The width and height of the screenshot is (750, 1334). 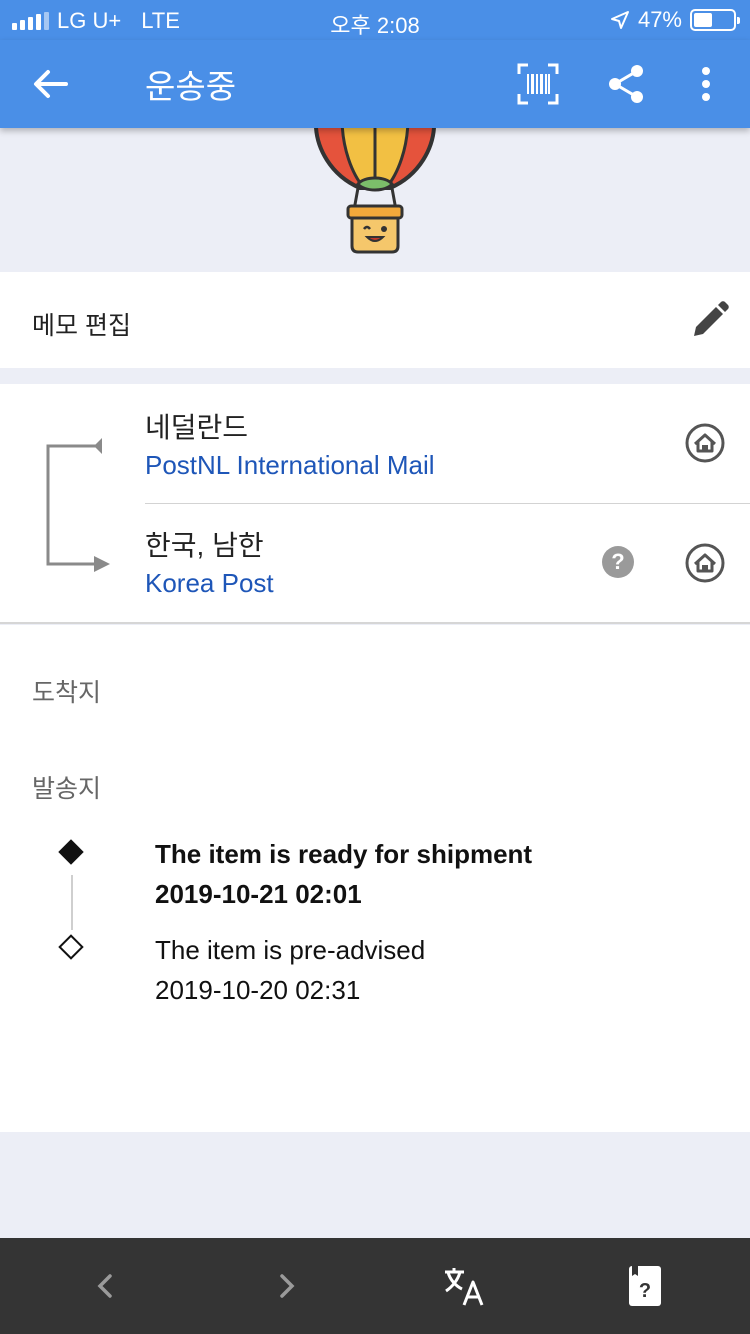 What do you see at coordinates (106, 1286) in the screenshot?
I see `chevron-left-icon` at bounding box center [106, 1286].